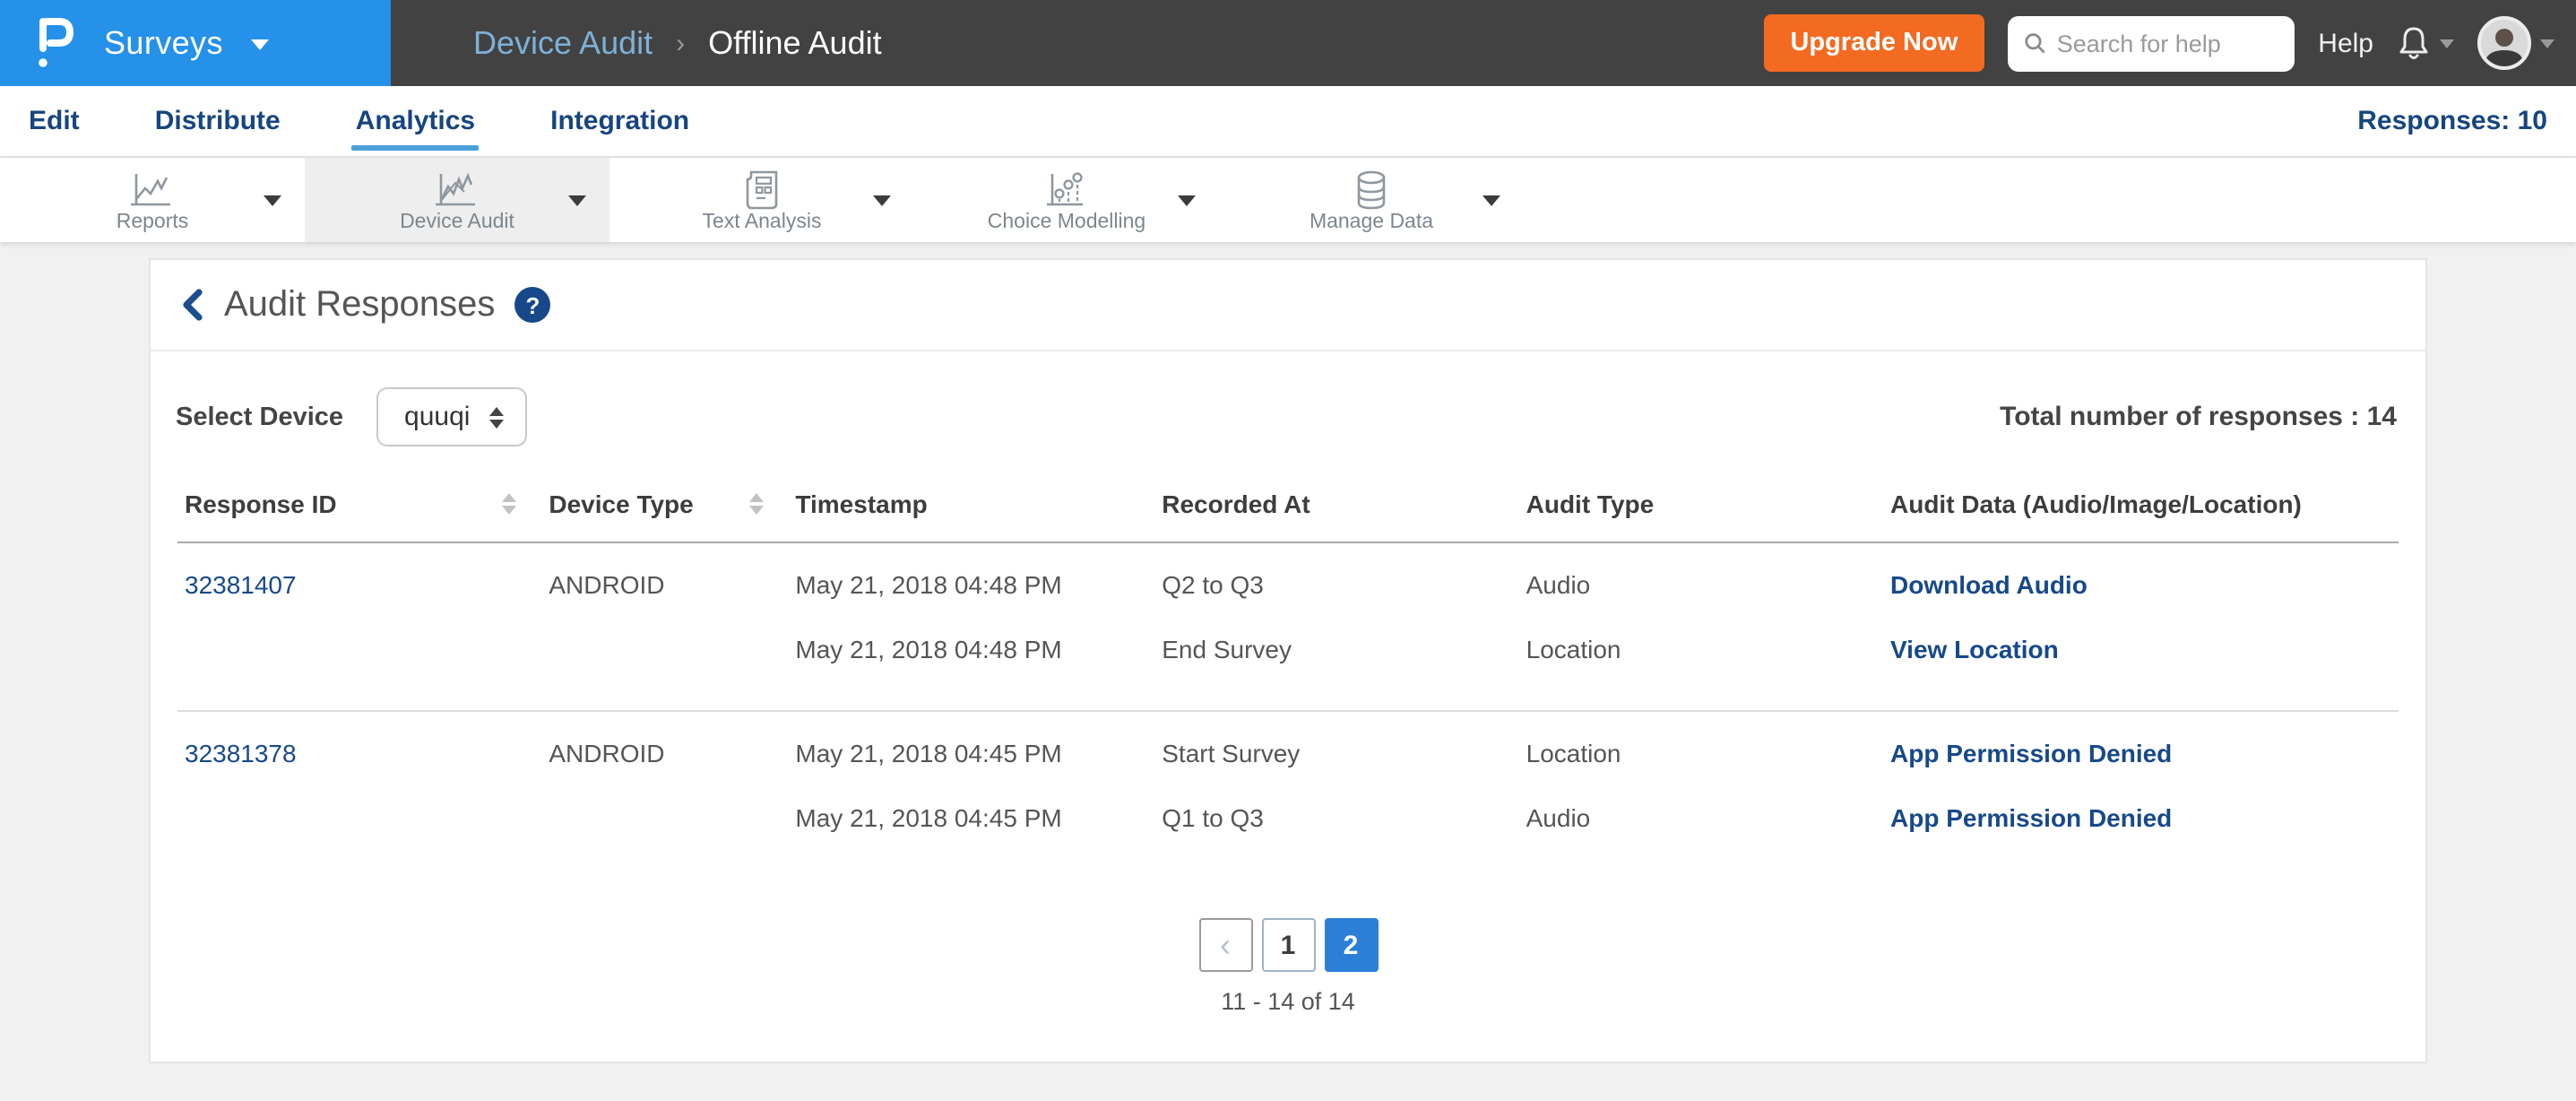 This screenshot has width=2576, height=1101. Describe the element at coordinates (532, 305) in the screenshot. I see `help-icon: ?` at that location.